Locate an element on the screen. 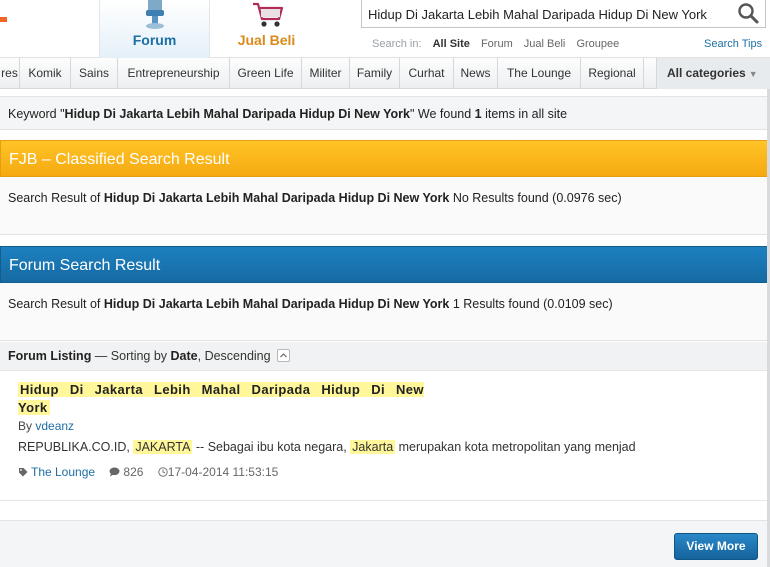 This screenshot has height=567, width=770. keyword-mid: " We found is located at coordinates (442, 114).